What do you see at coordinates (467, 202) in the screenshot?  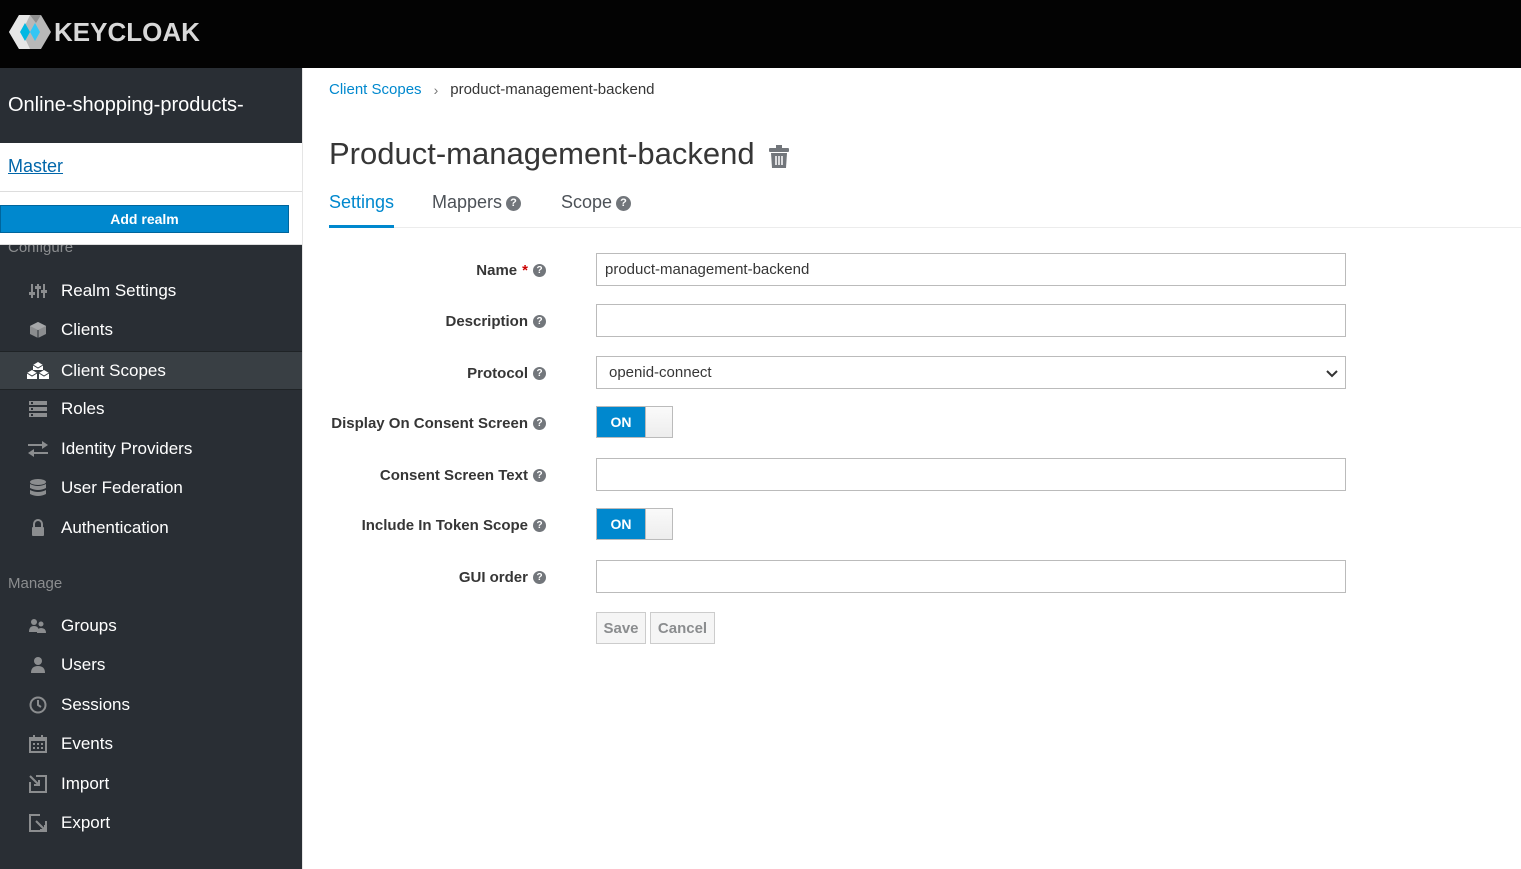 I see `tab-label: Mappers` at bounding box center [467, 202].